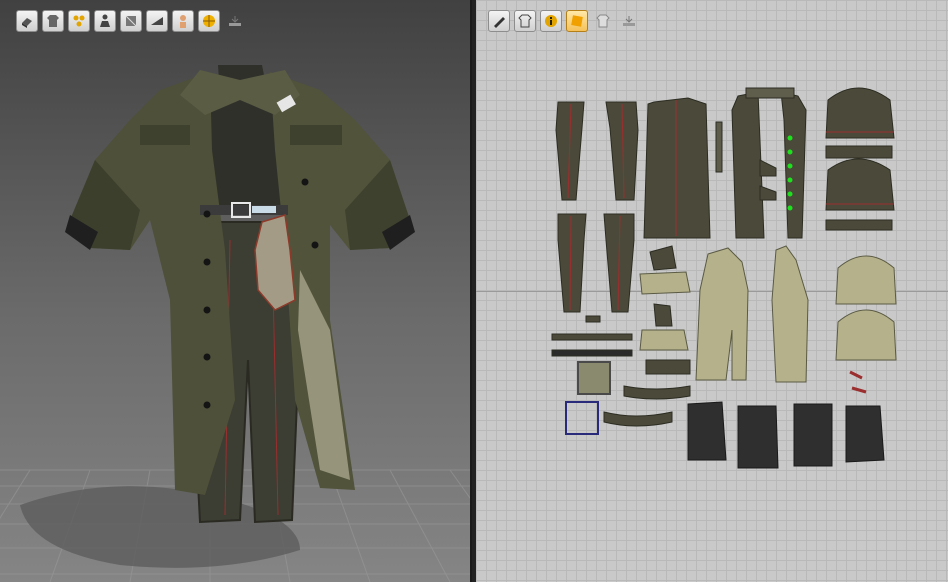  Describe the element at coordinates (577, 21) in the screenshot. I see `fabric-texture-icon` at that location.